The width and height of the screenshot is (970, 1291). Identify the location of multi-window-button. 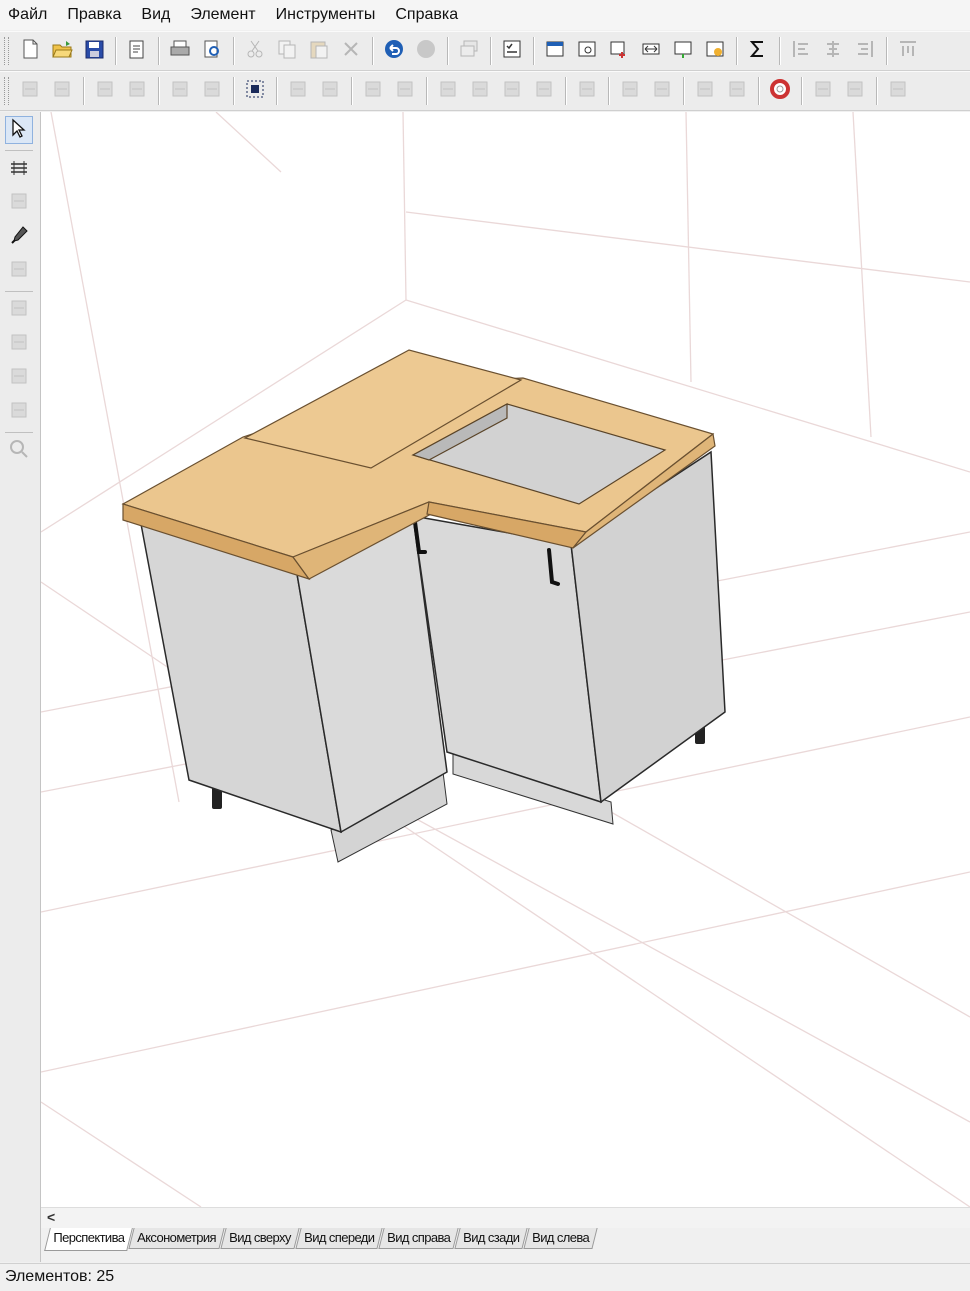
(469, 51).